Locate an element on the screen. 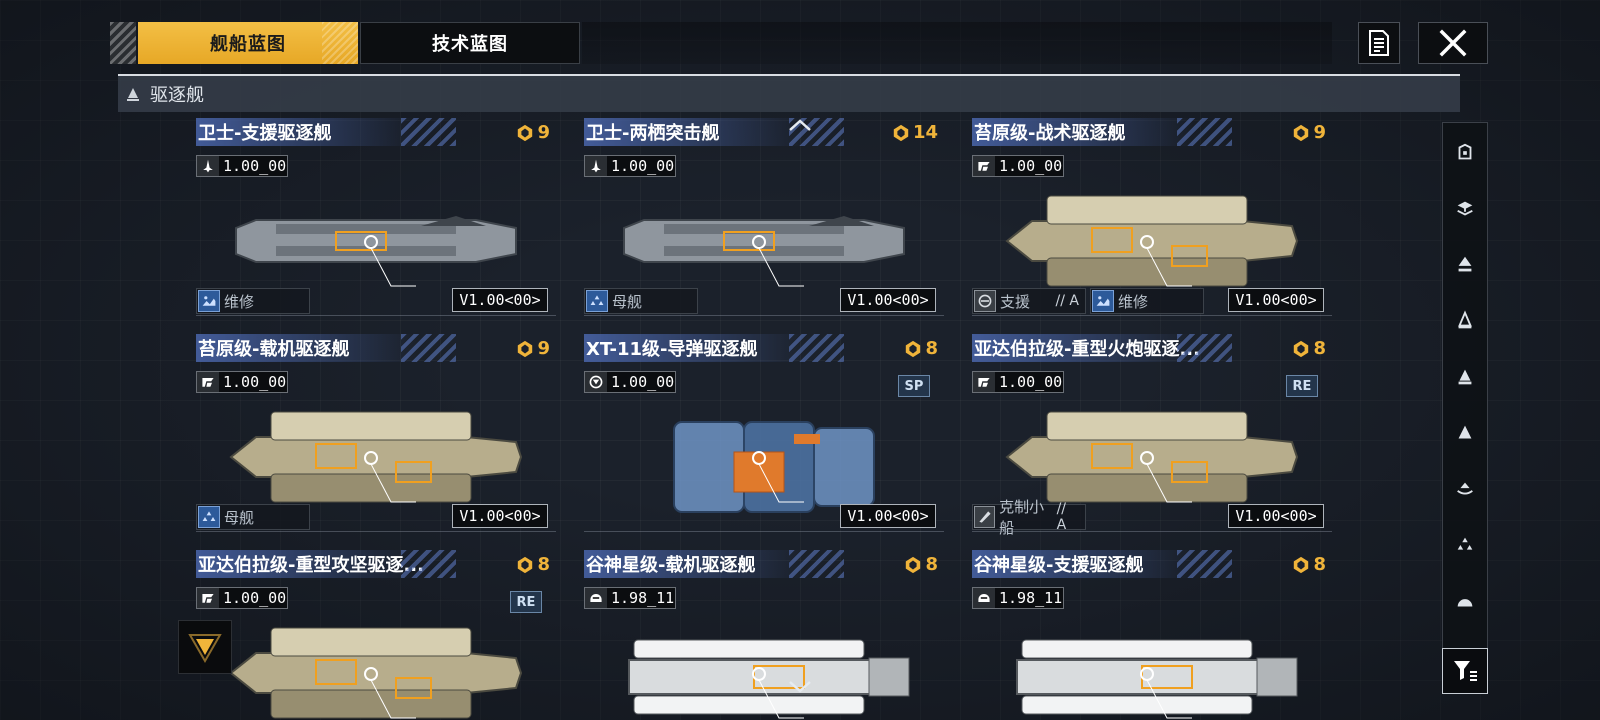 This screenshot has width=1600, height=720. tab-ship-blueprint: 舰船蓝图 is located at coordinates (248, 43).